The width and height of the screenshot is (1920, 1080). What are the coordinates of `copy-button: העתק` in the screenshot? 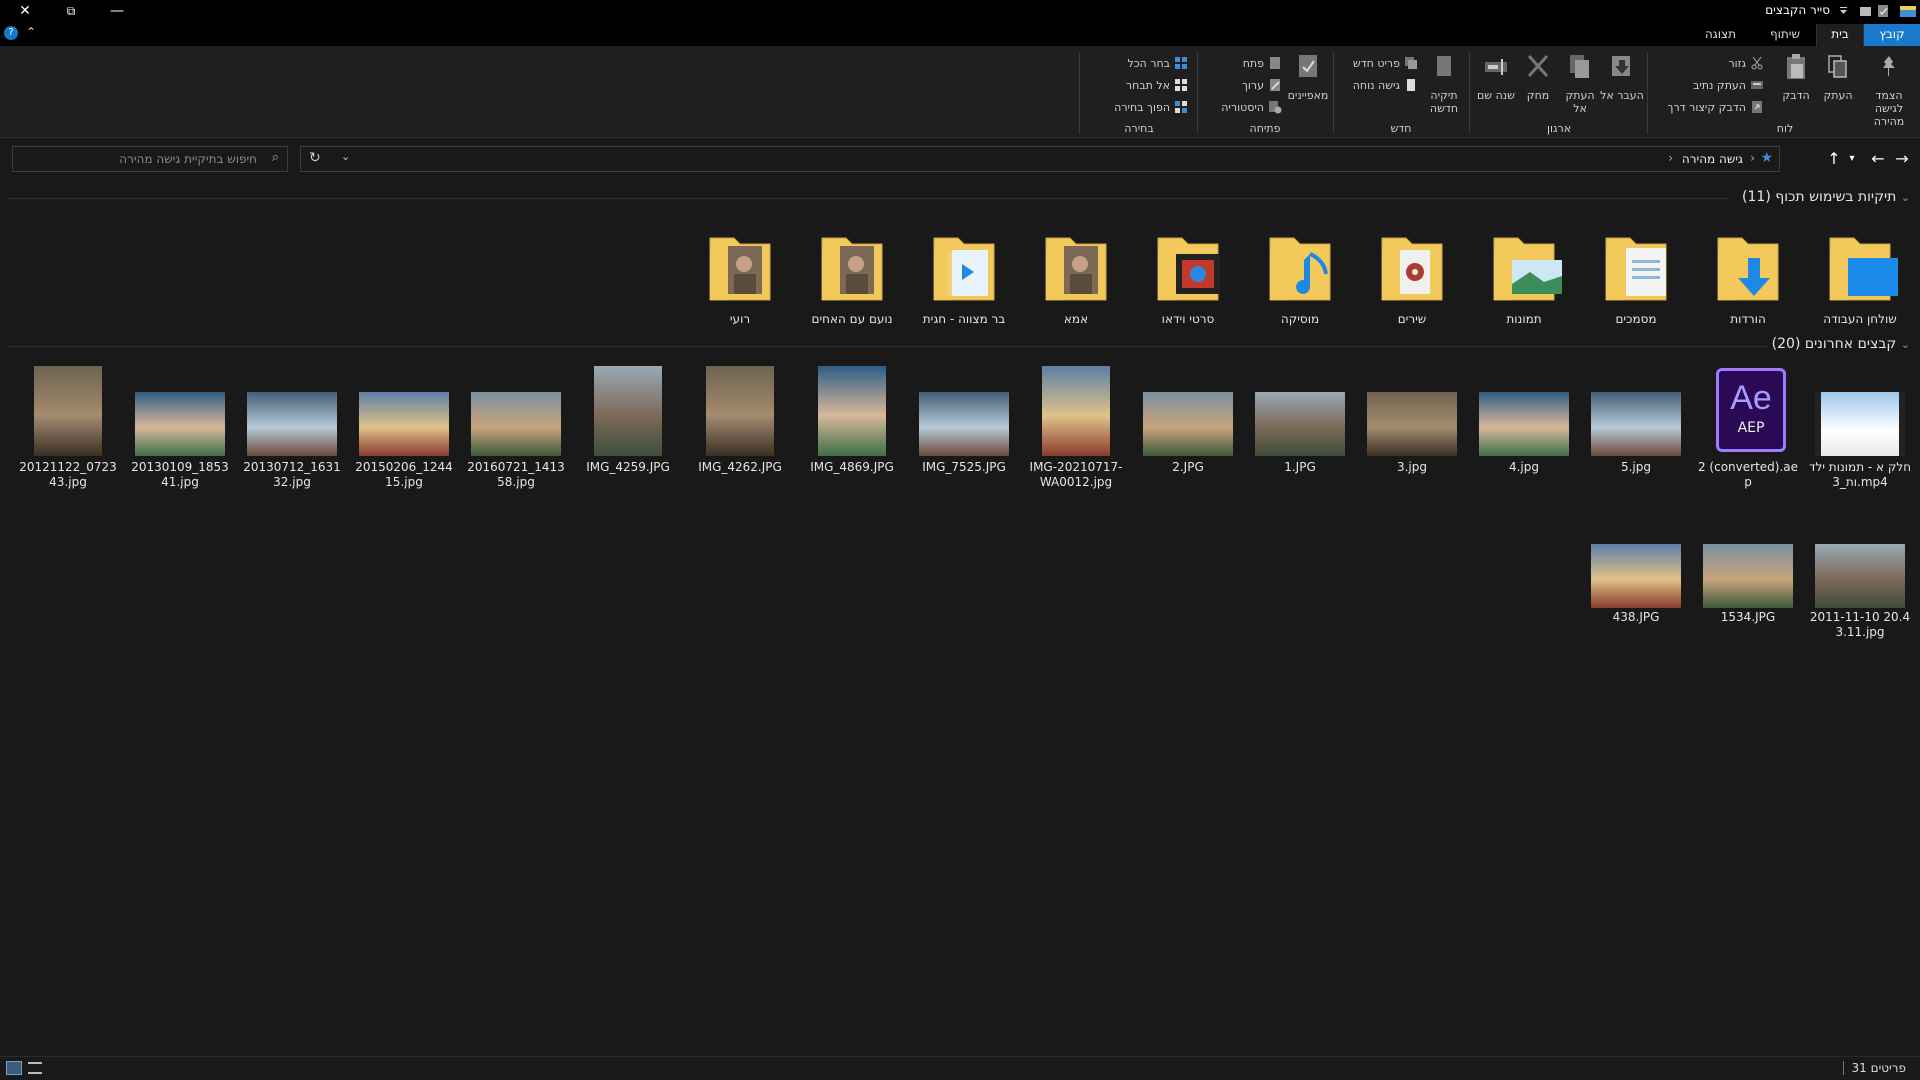 It's located at (1838, 77).